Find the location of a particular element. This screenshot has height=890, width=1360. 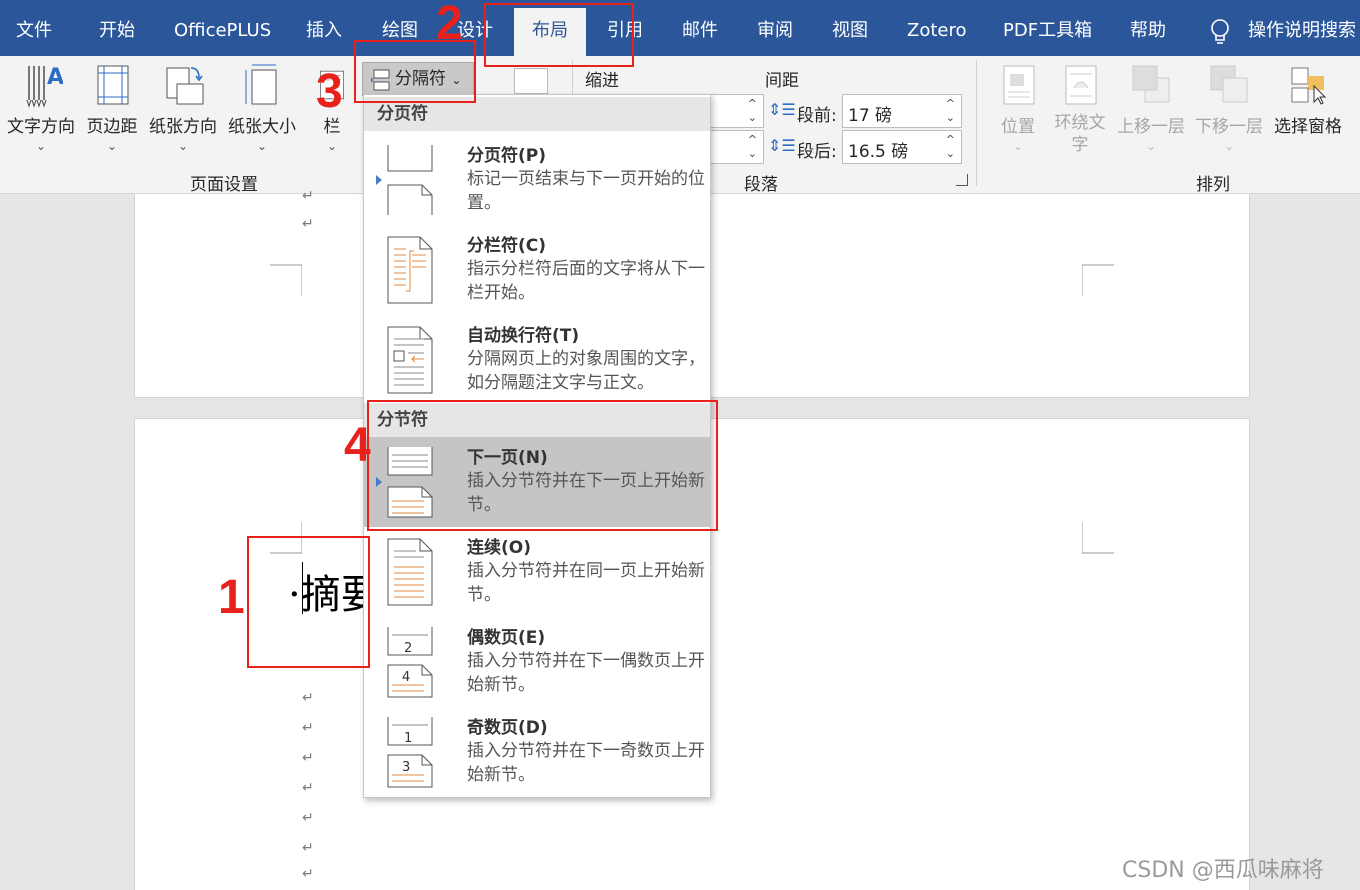

menu-item-title: 偶数页(E) is located at coordinates (506, 638).